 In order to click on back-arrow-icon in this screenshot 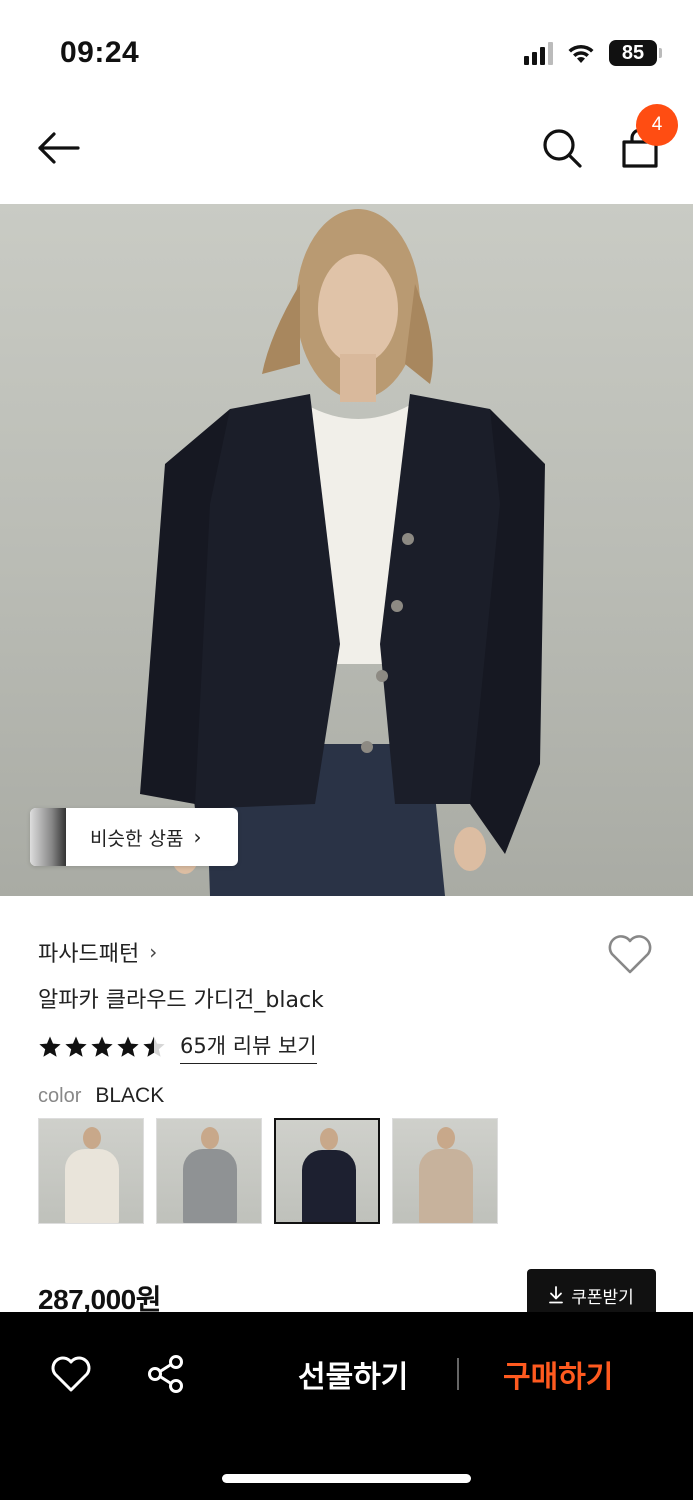, I will do `click(59, 148)`.